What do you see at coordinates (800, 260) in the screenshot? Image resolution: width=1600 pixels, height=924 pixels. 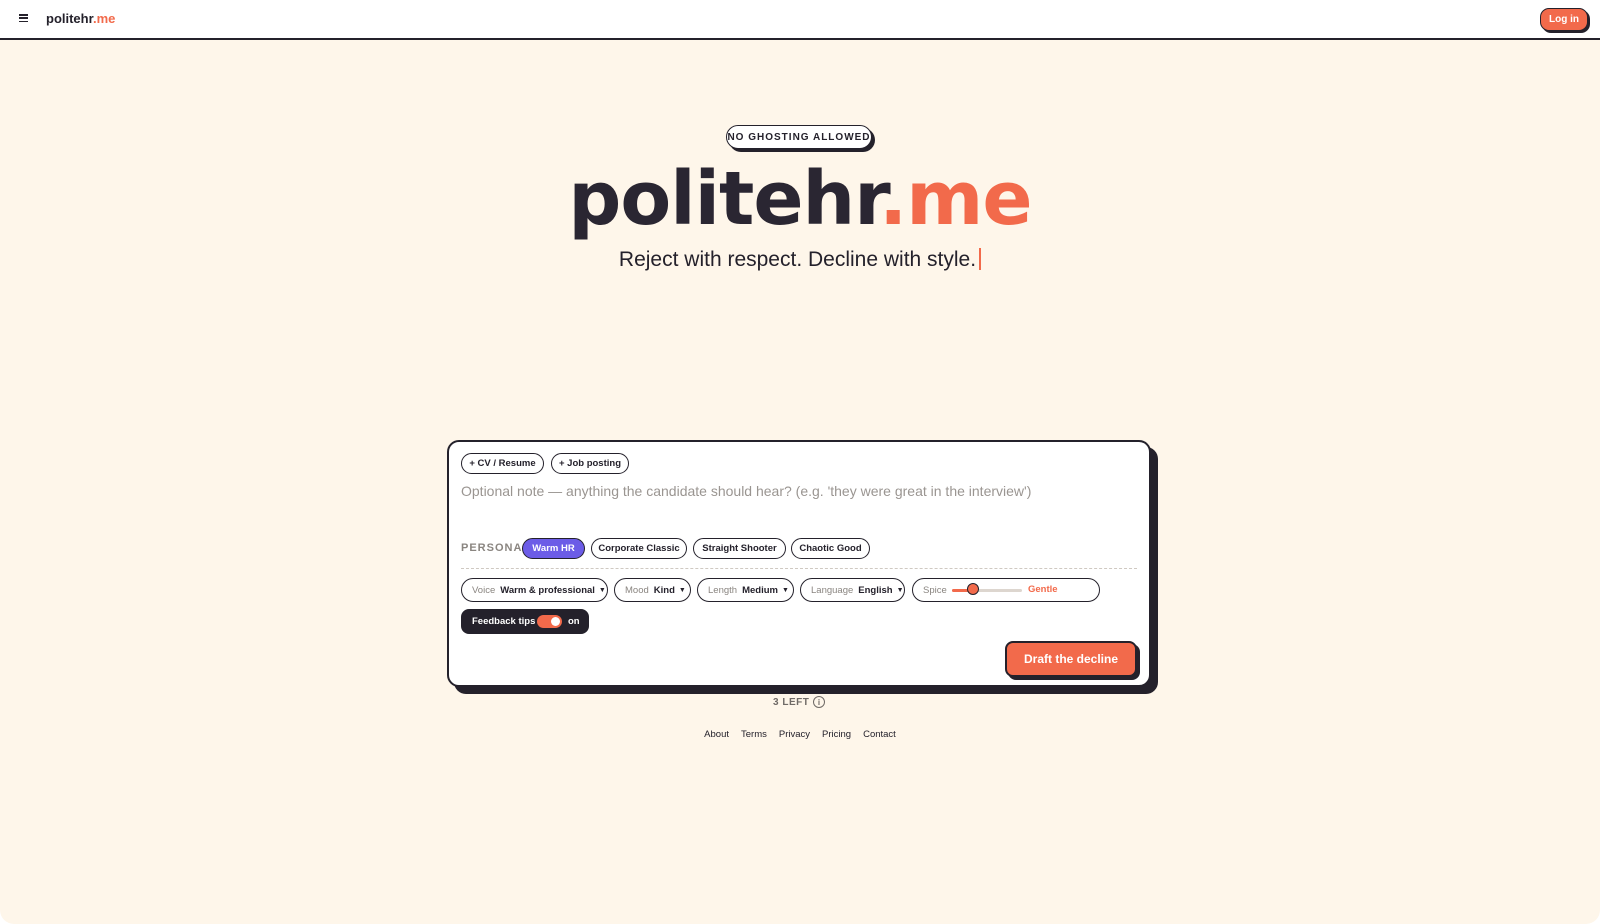 I see `hero-tagline: Reject with respect. Decline with style.` at bounding box center [800, 260].